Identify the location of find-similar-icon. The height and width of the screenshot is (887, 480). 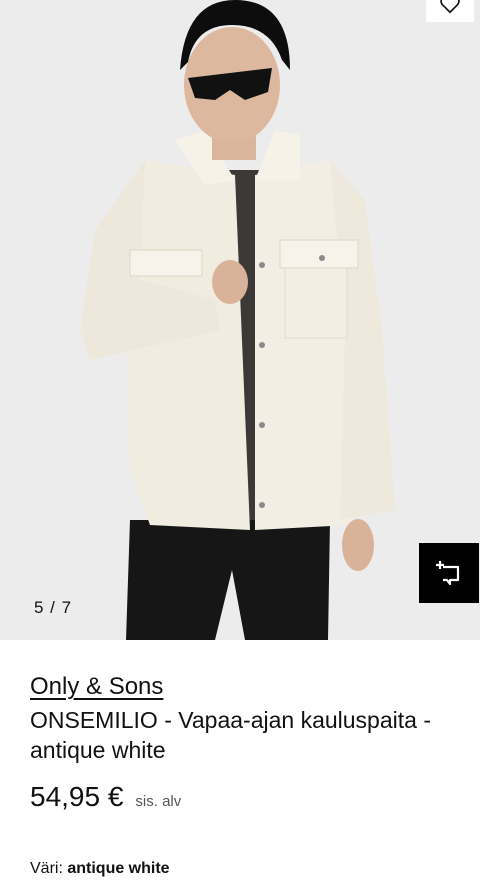
(448, 573).